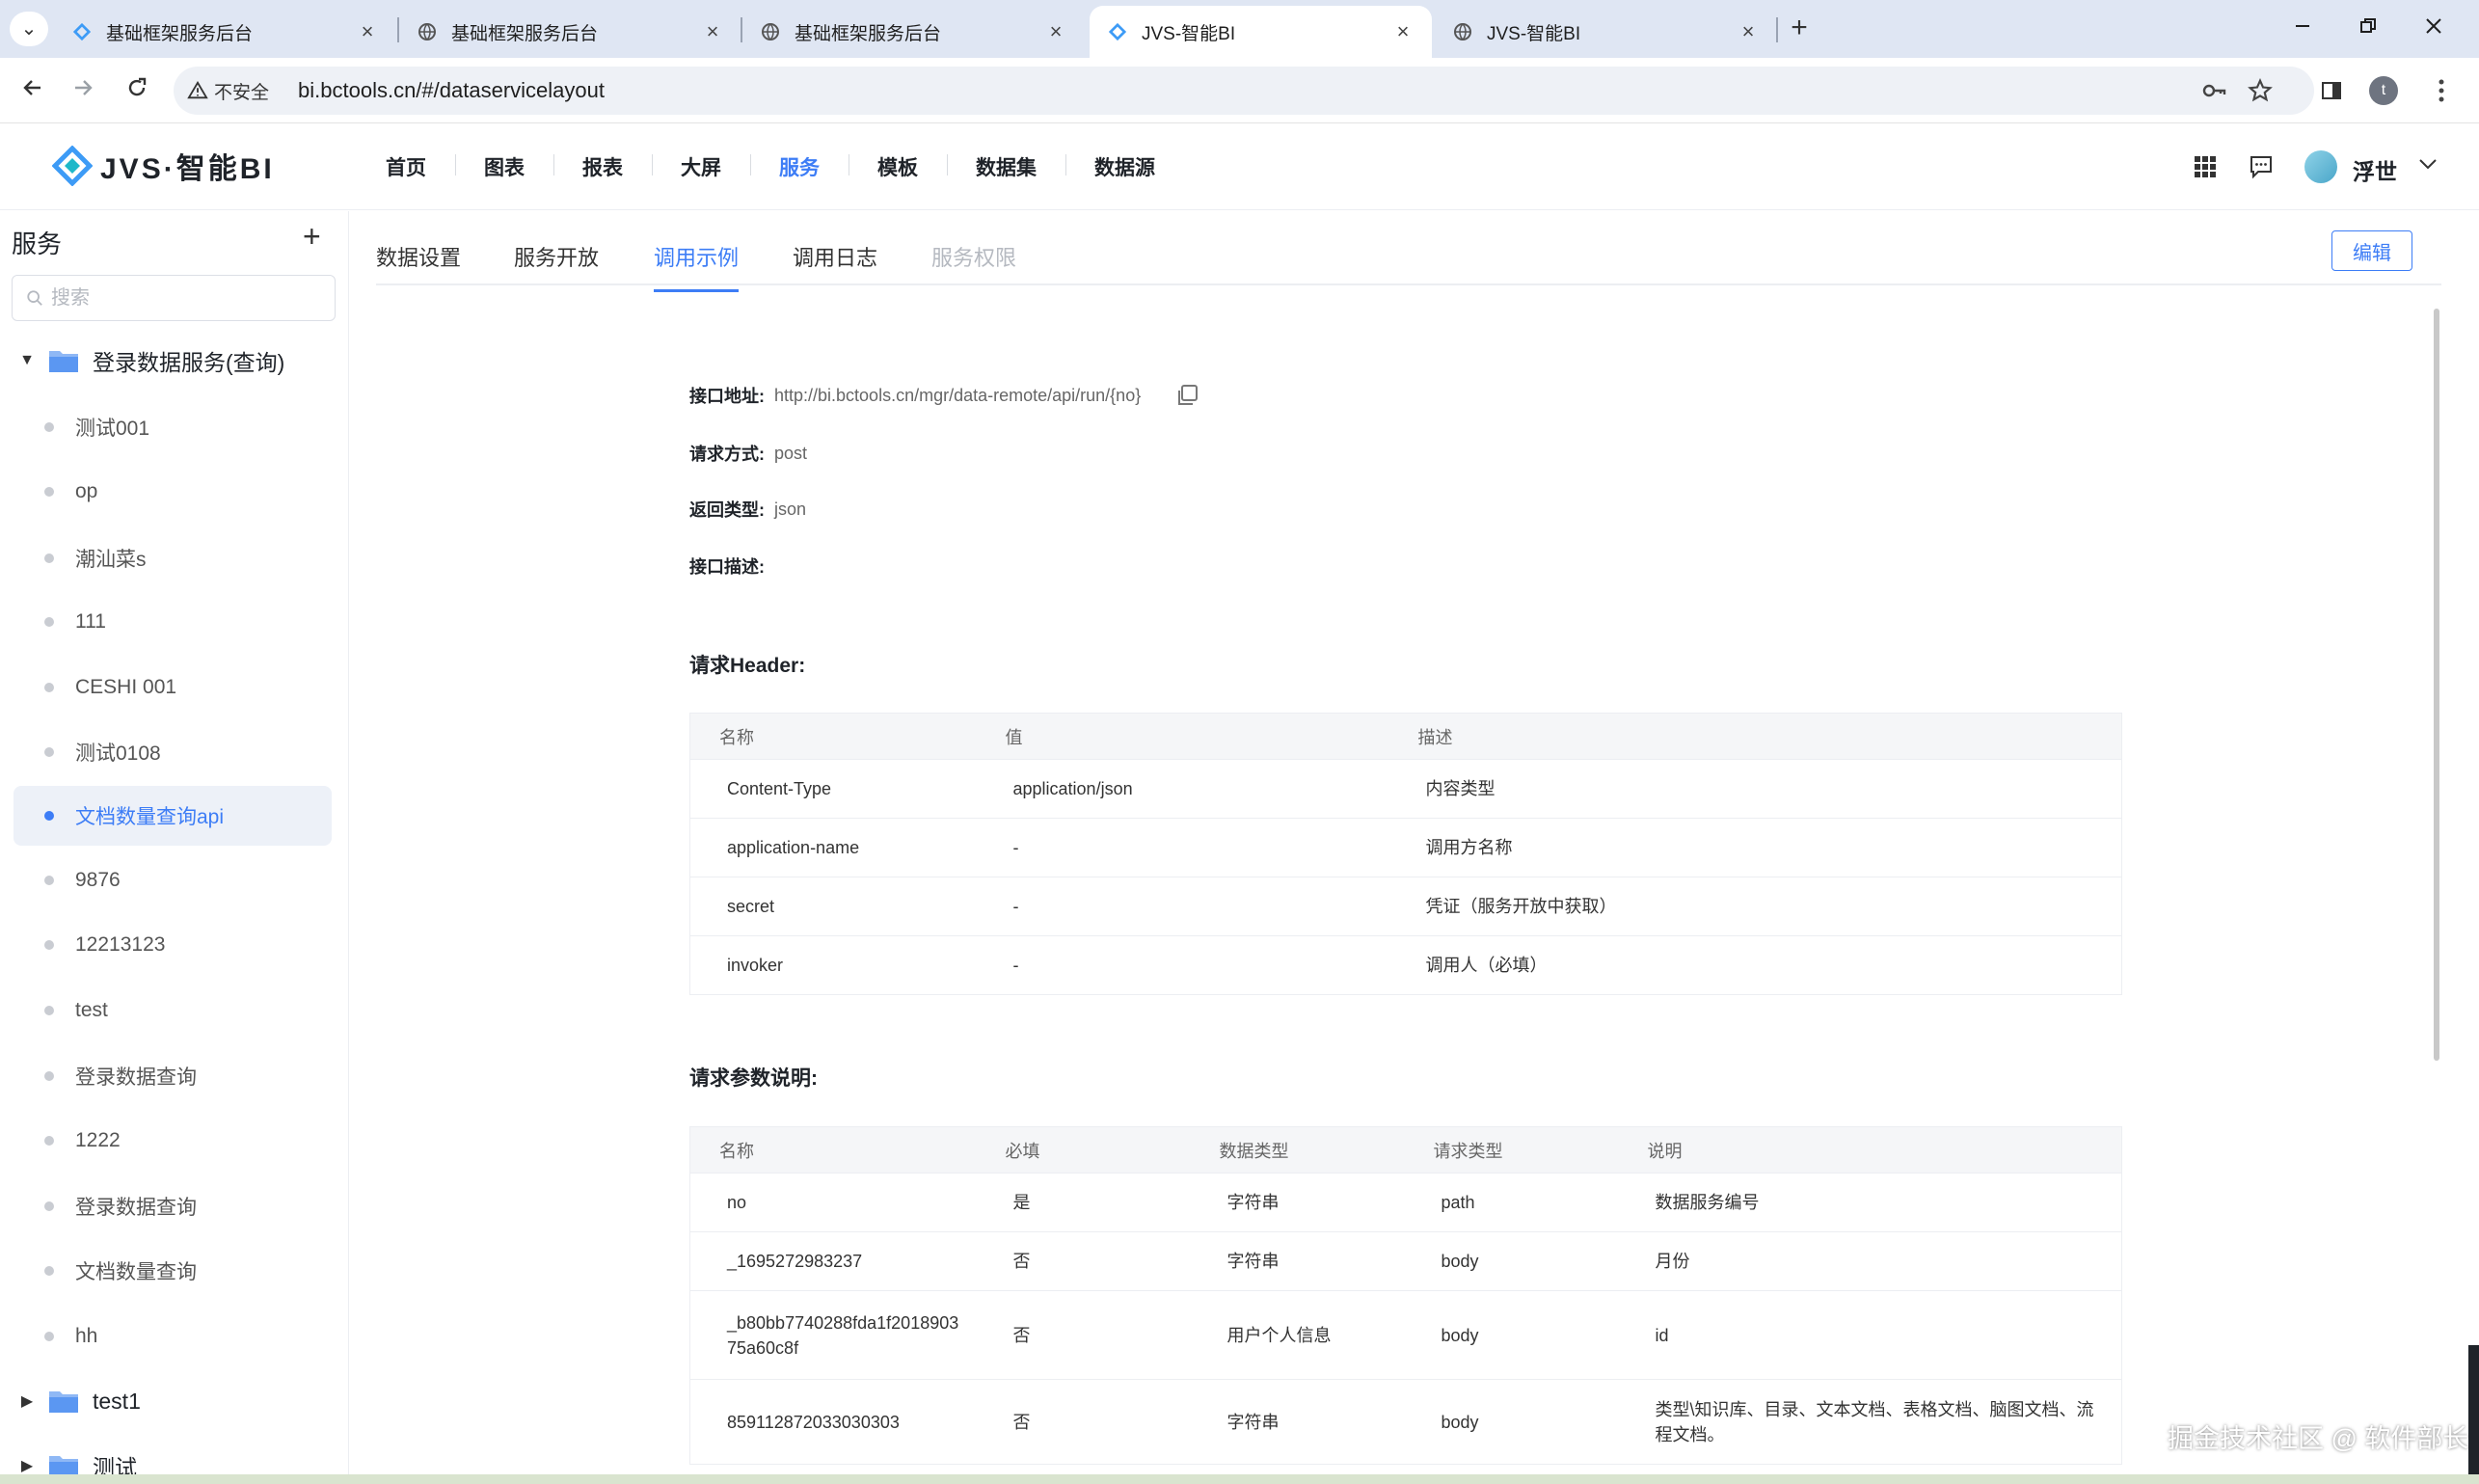 The height and width of the screenshot is (1484, 2479). I want to click on edit-button: 编辑, so click(2371, 250).